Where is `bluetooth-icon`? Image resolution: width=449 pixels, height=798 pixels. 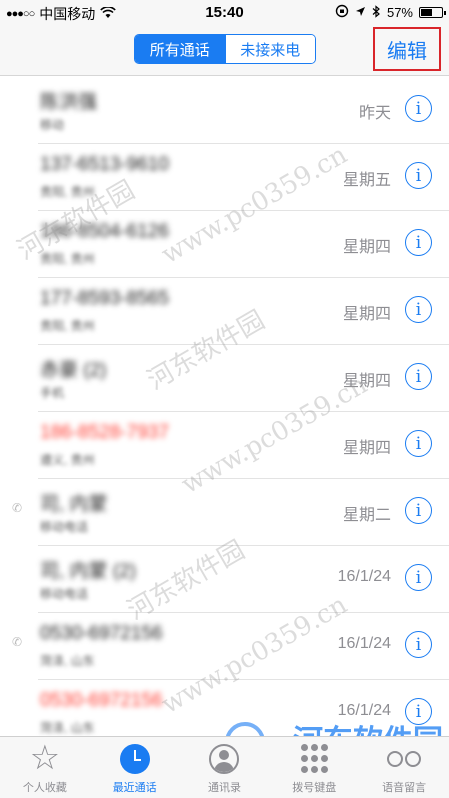 bluetooth-icon is located at coordinates (376, 12).